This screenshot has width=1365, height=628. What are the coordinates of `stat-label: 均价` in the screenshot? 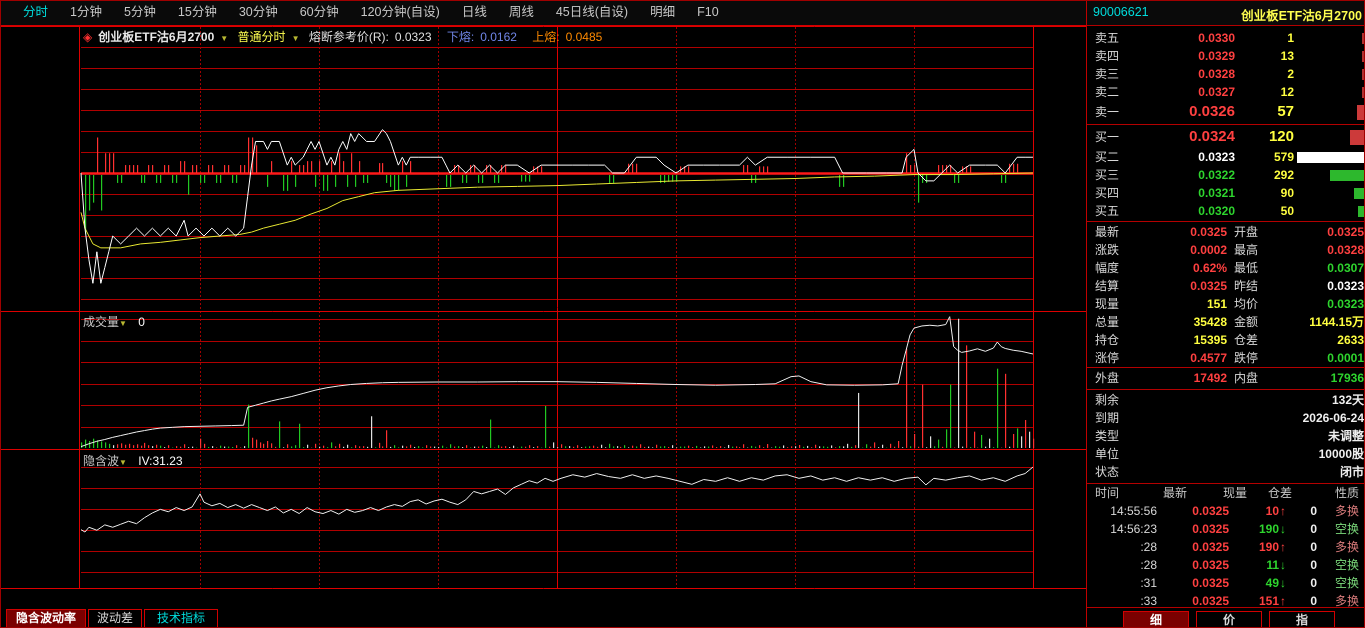 It's located at (1246, 304).